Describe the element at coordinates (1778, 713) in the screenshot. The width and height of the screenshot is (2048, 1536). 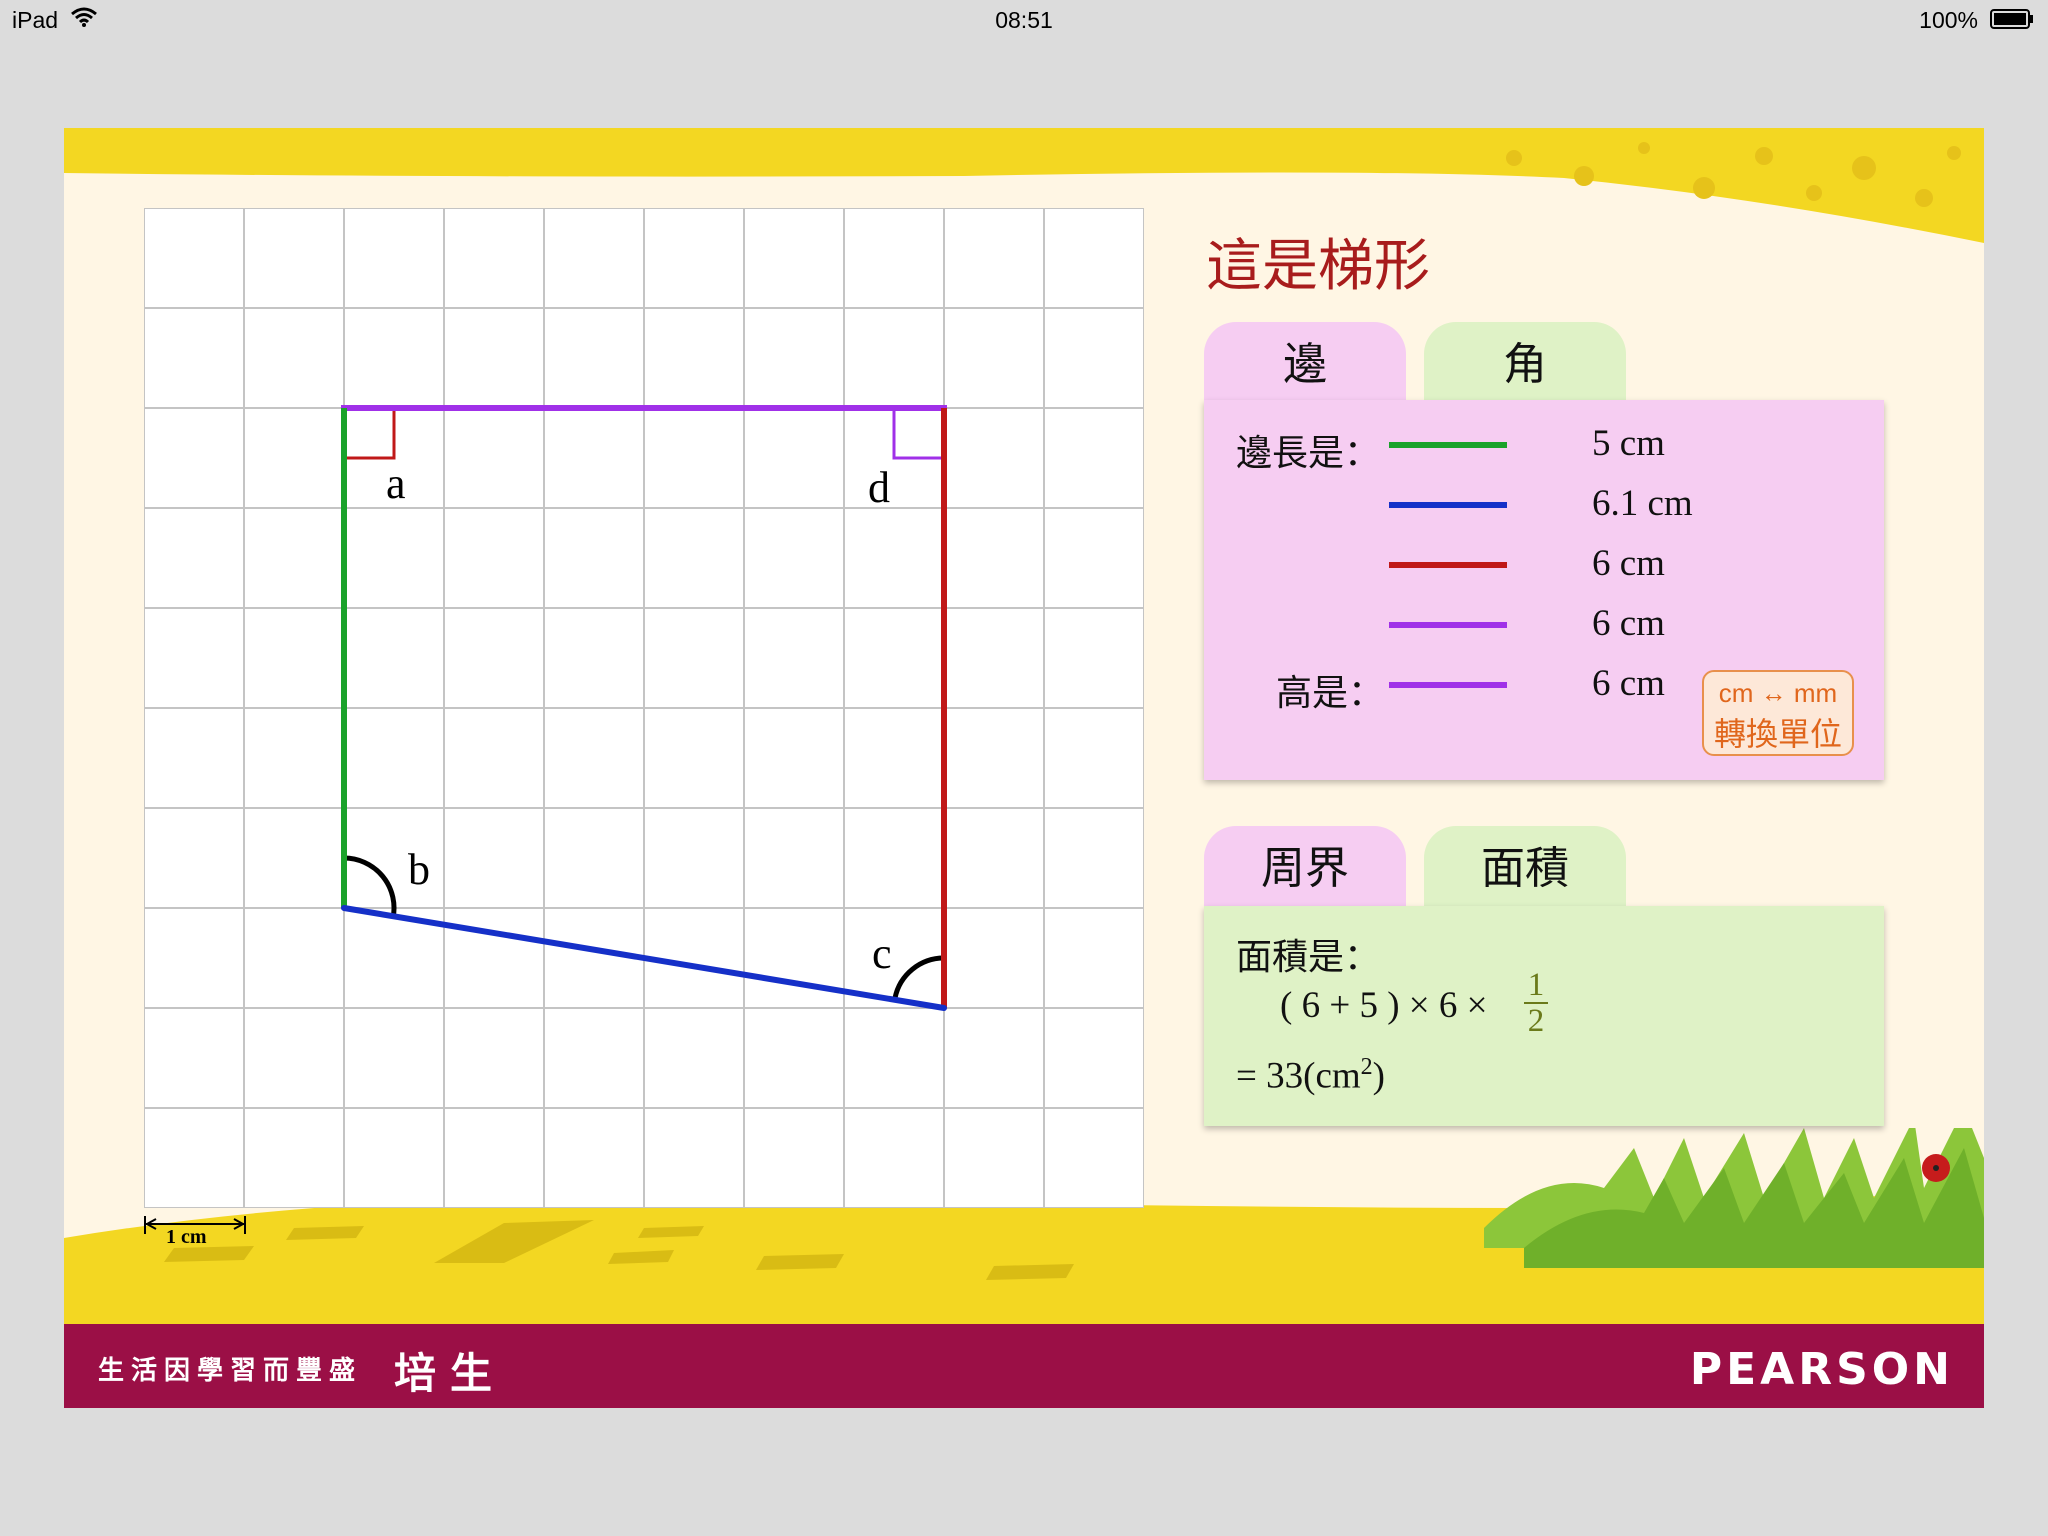
I see `unit-convert-button: cm ↔ mm 轉換單位` at that location.